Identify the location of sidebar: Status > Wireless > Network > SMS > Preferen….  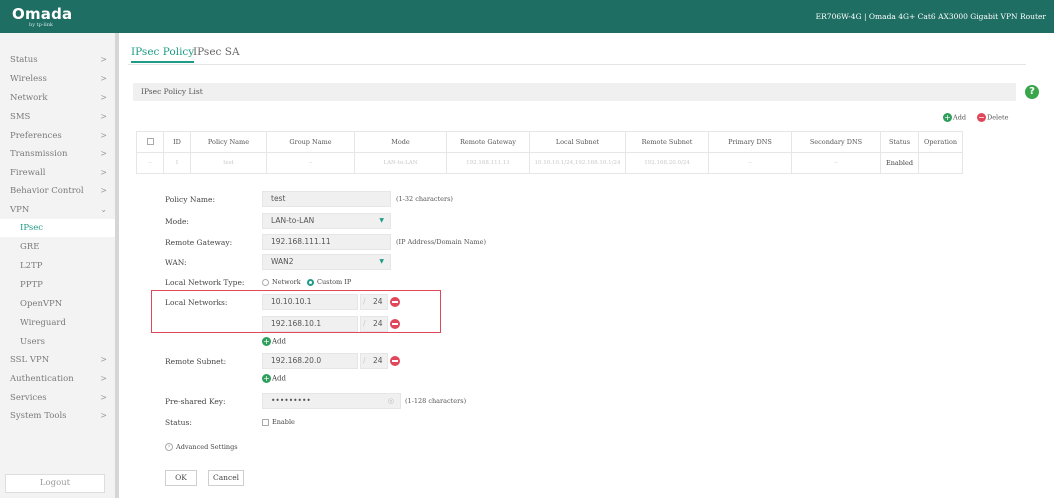
(58, 265).